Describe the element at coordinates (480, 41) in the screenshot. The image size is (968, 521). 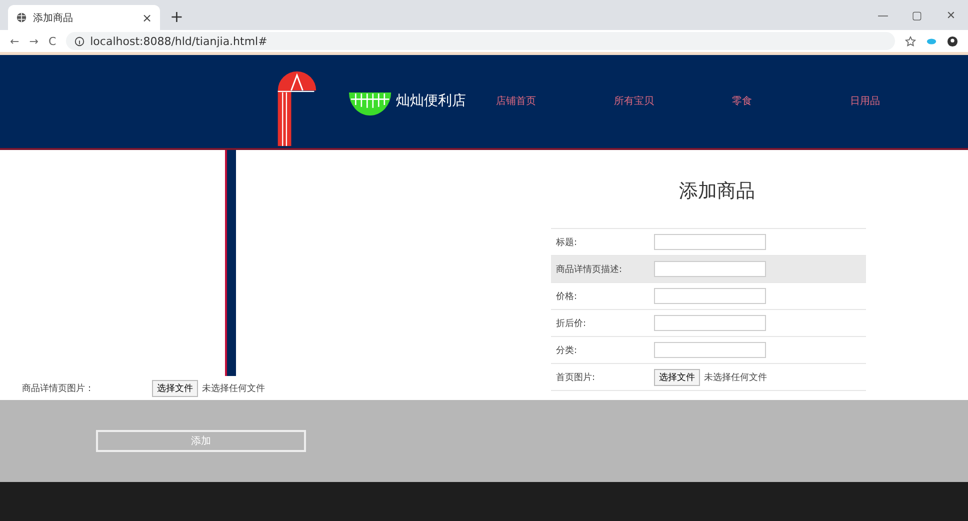
I see `address-bar: localhost:8088/hld/tianjia.html#` at that location.